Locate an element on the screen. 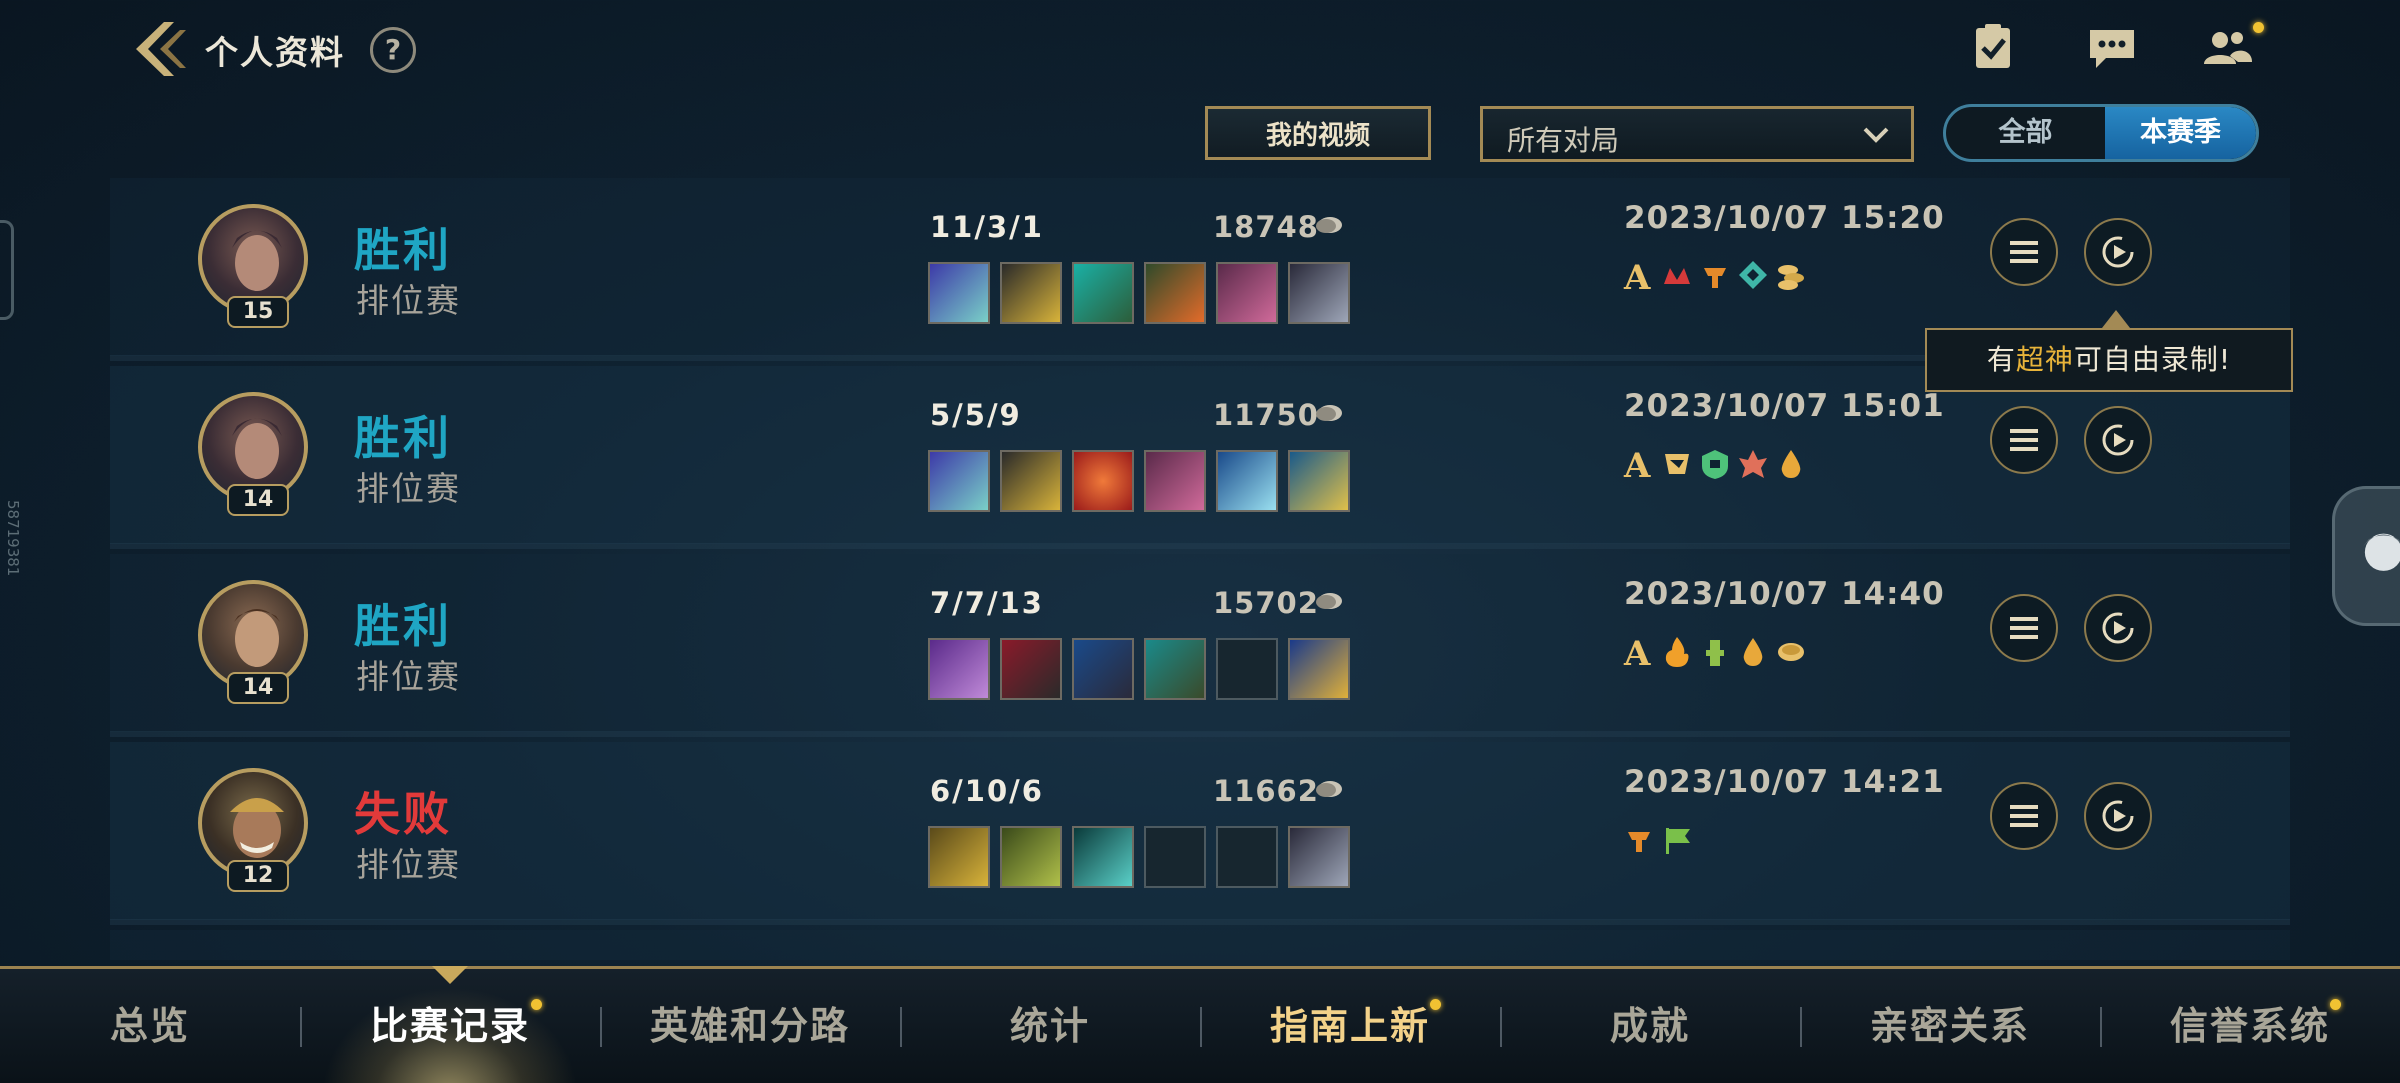  gold-amount: 15702 is located at coordinates (1266, 603).